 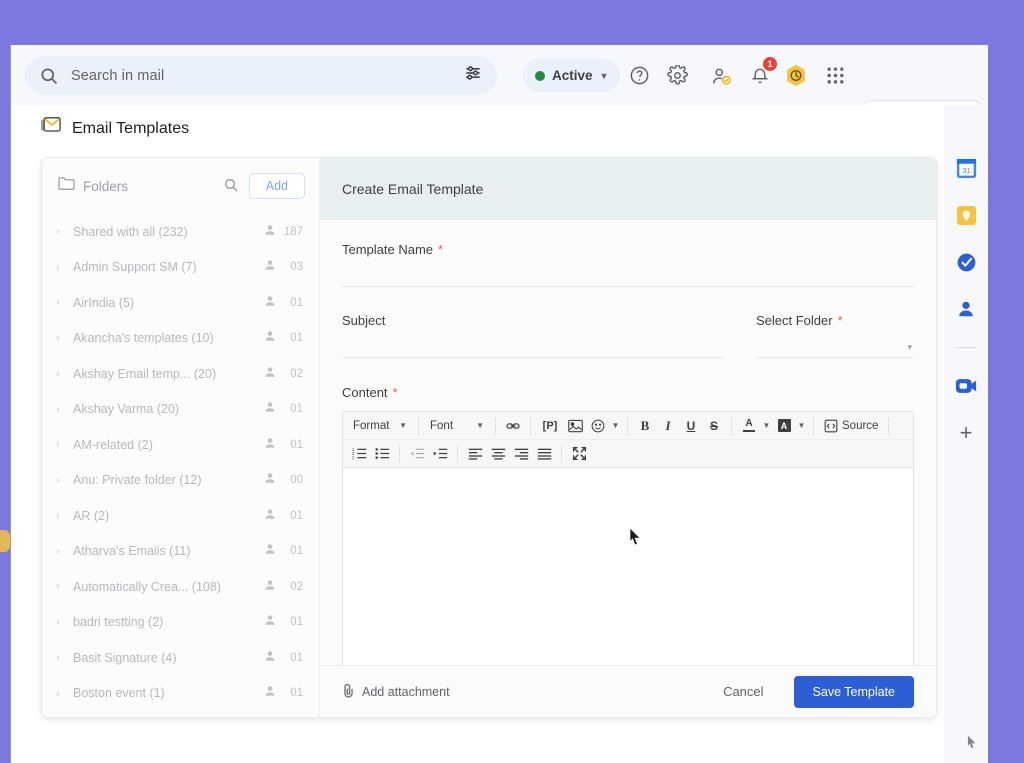 I want to click on align-left-icon, so click(x=475, y=454).